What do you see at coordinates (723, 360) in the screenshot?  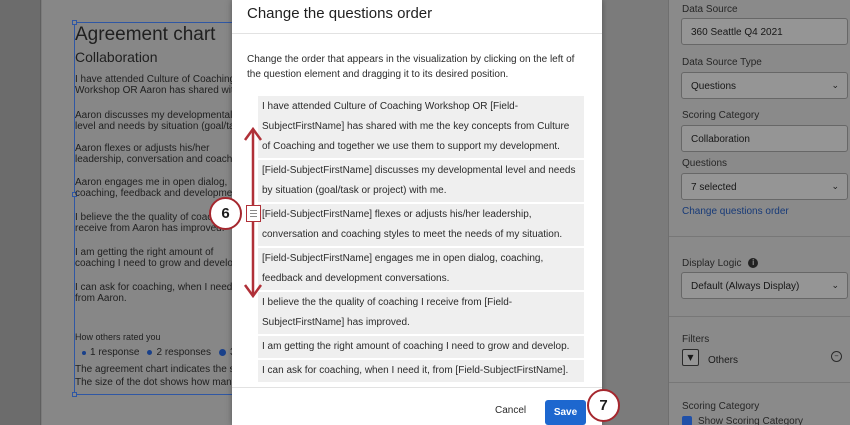 I see `filter-name: Others` at bounding box center [723, 360].